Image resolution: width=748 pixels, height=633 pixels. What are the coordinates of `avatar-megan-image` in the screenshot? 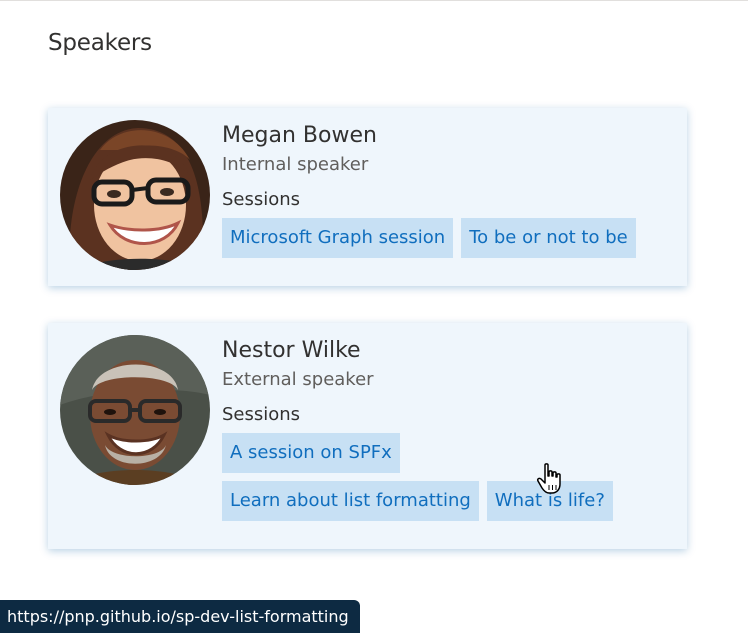 It's located at (135, 195).